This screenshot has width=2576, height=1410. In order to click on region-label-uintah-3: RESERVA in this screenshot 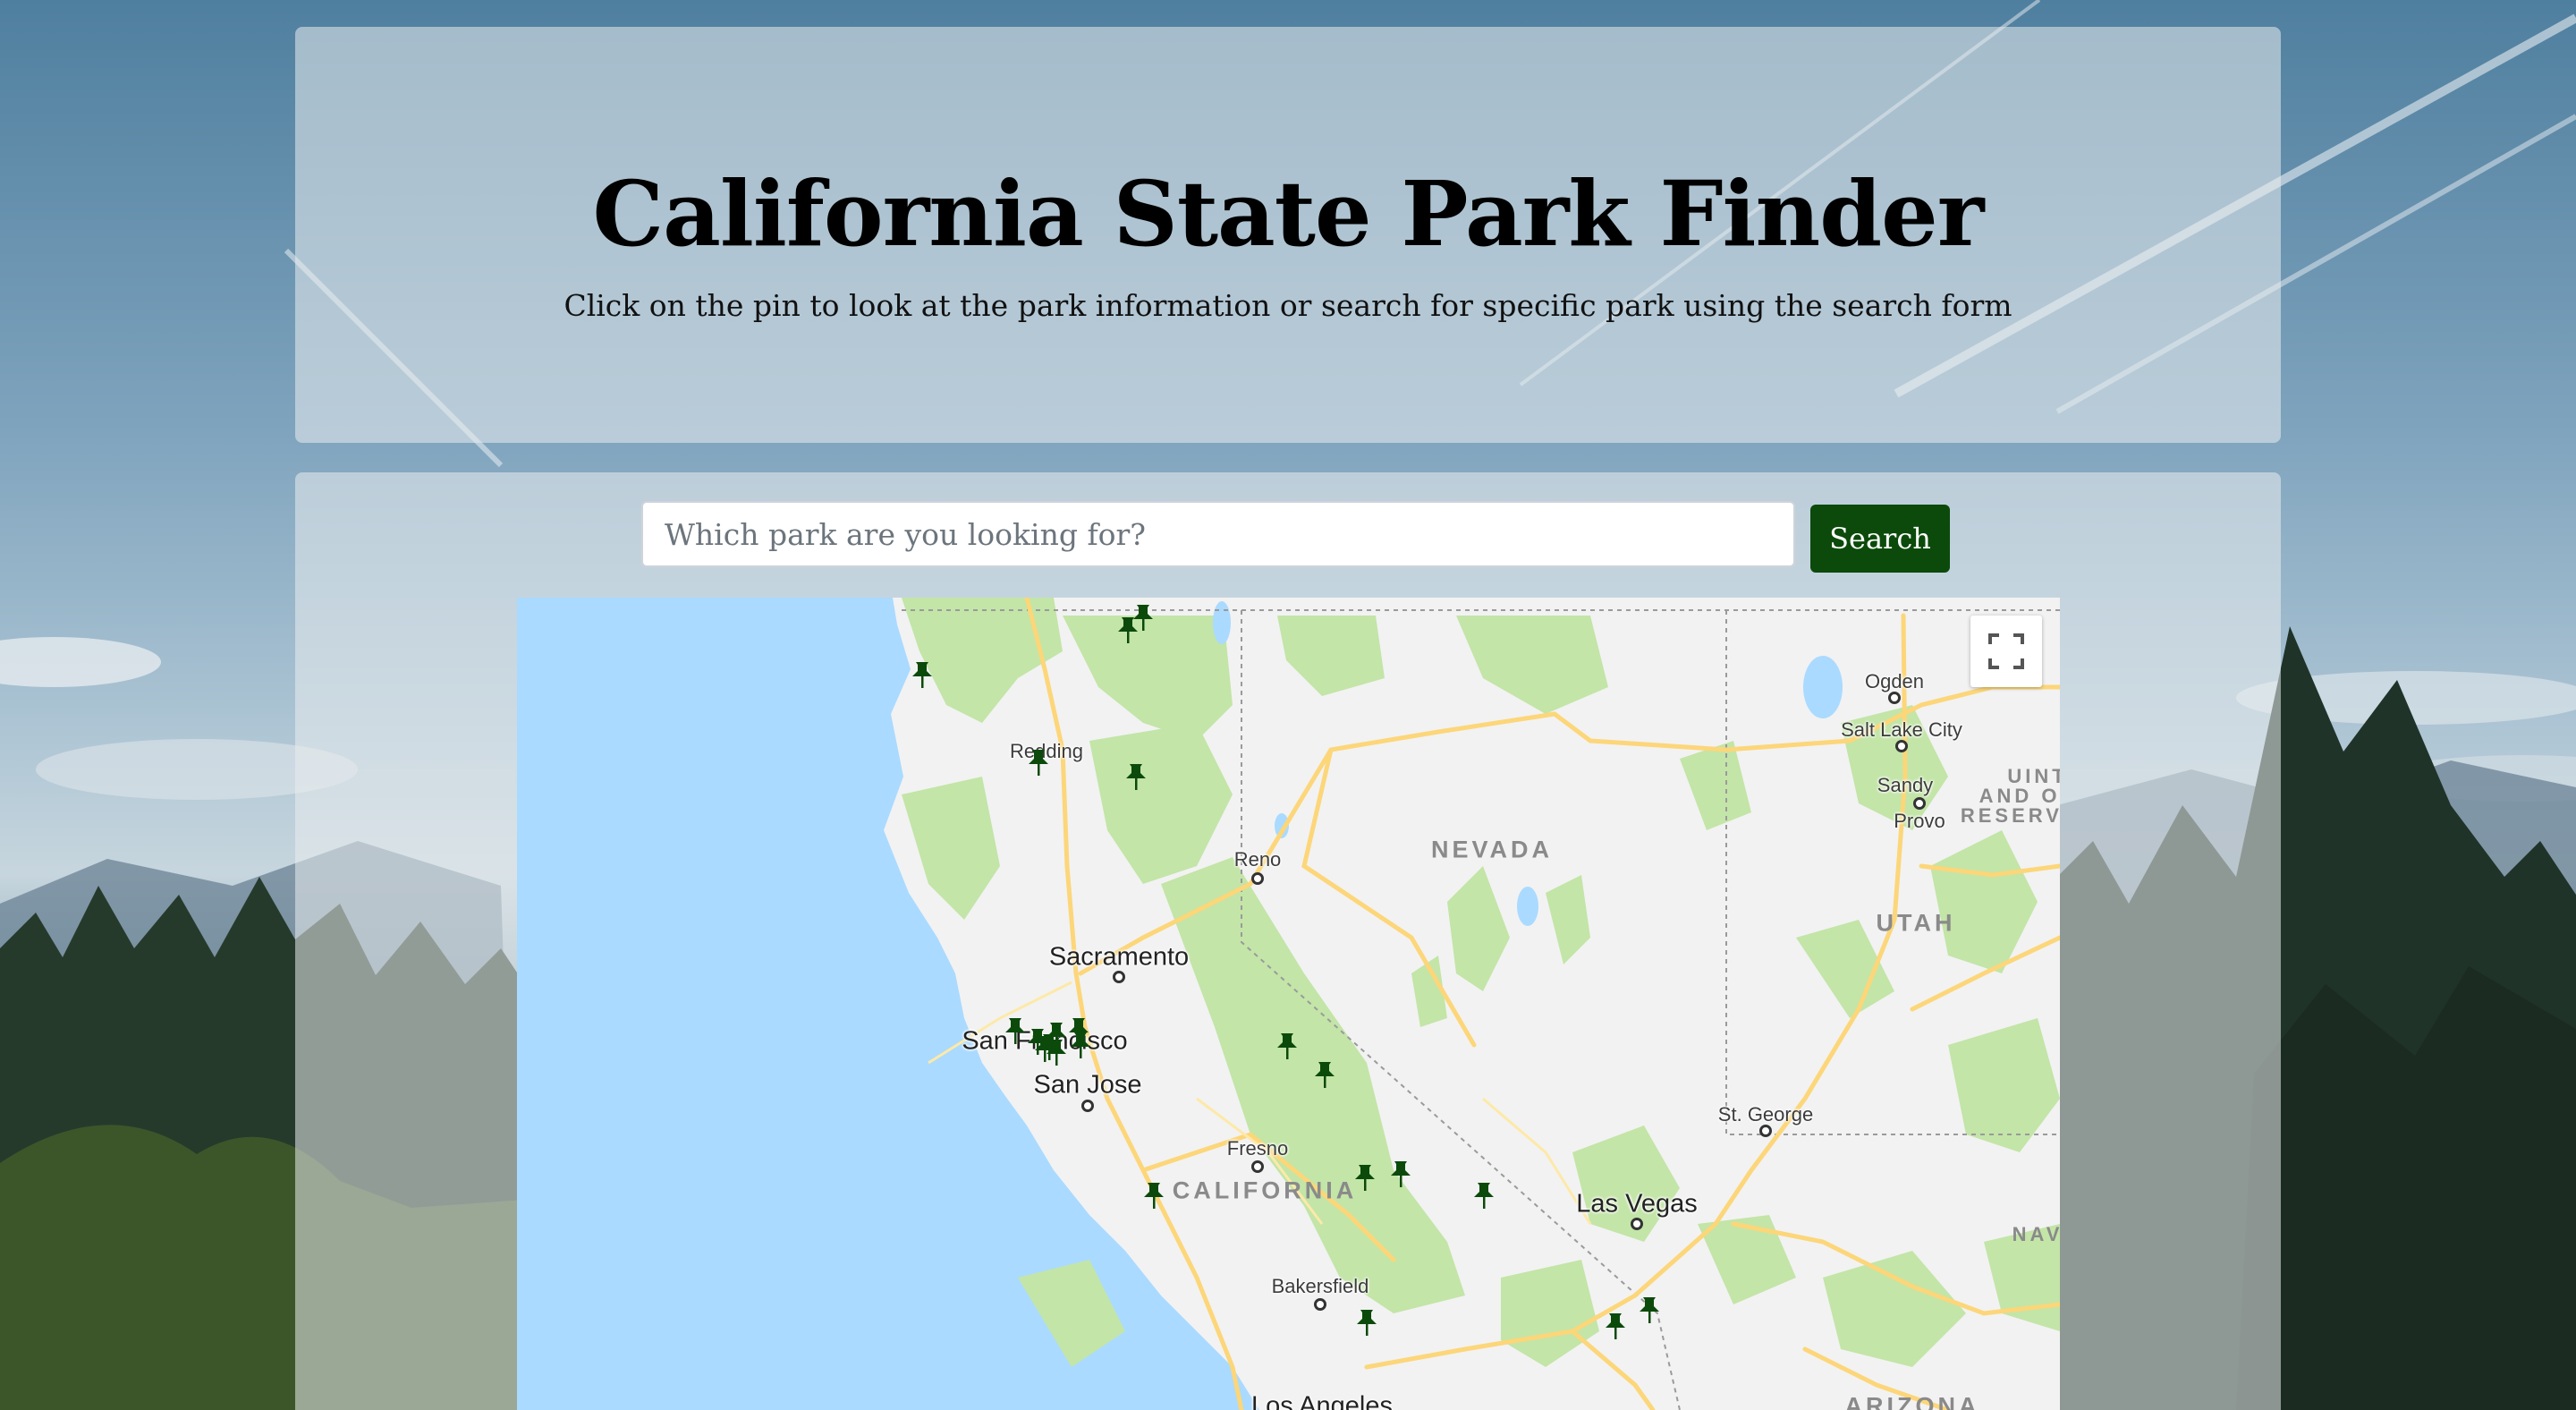, I will do `click(2010, 815)`.